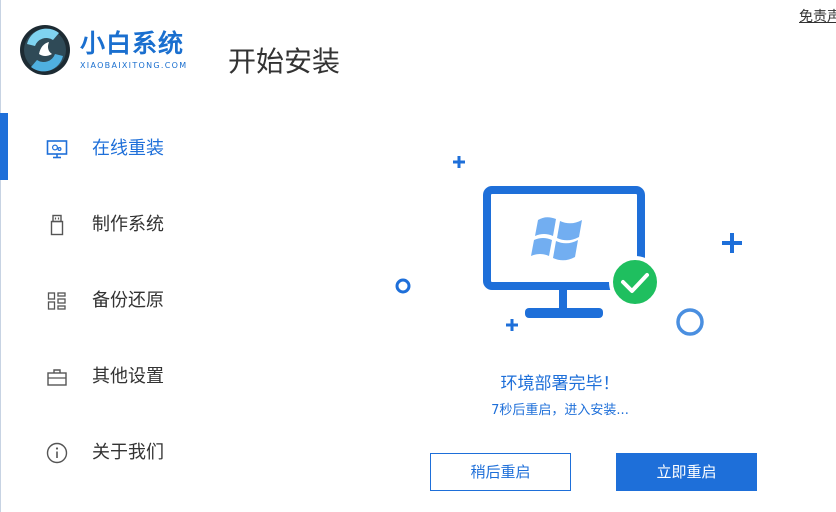 The height and width of the screenshot is (512, 836). Describe the element at coordinates (128, 224) in the screenshot. I see `sidebar-item-label: 制作系统` at that location.